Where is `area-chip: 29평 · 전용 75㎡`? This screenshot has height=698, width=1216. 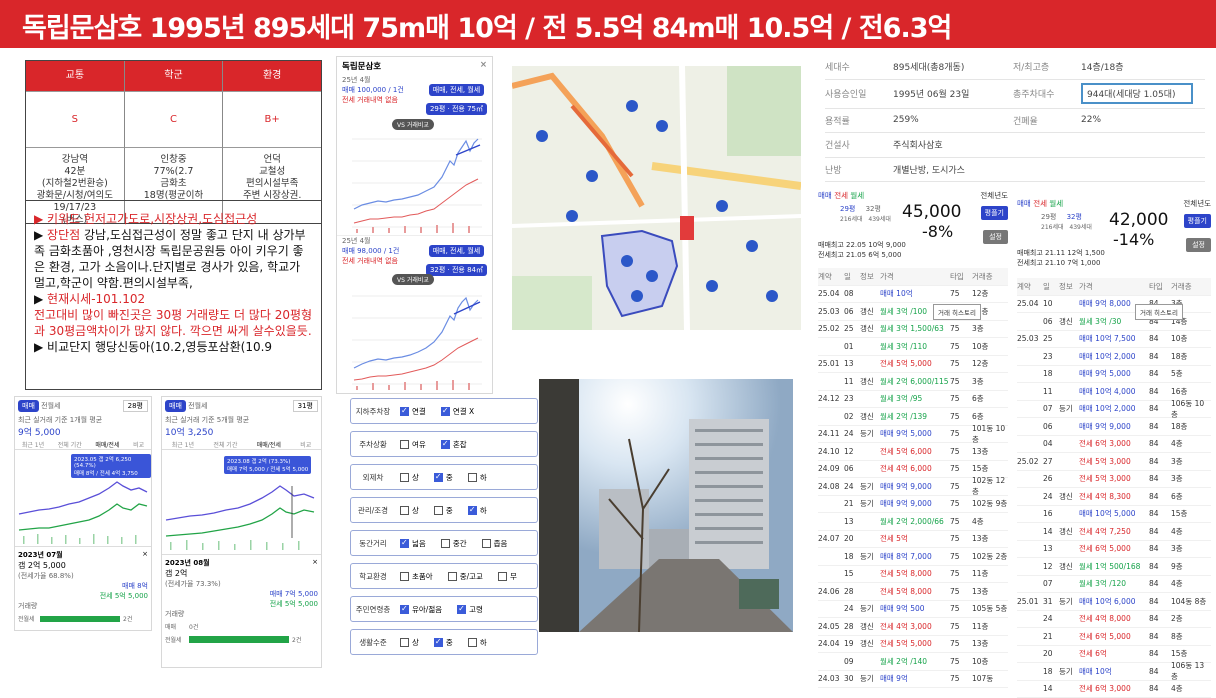 area-chip: 29평 · 전용 75㎡ is located at coordinates (456, 109).